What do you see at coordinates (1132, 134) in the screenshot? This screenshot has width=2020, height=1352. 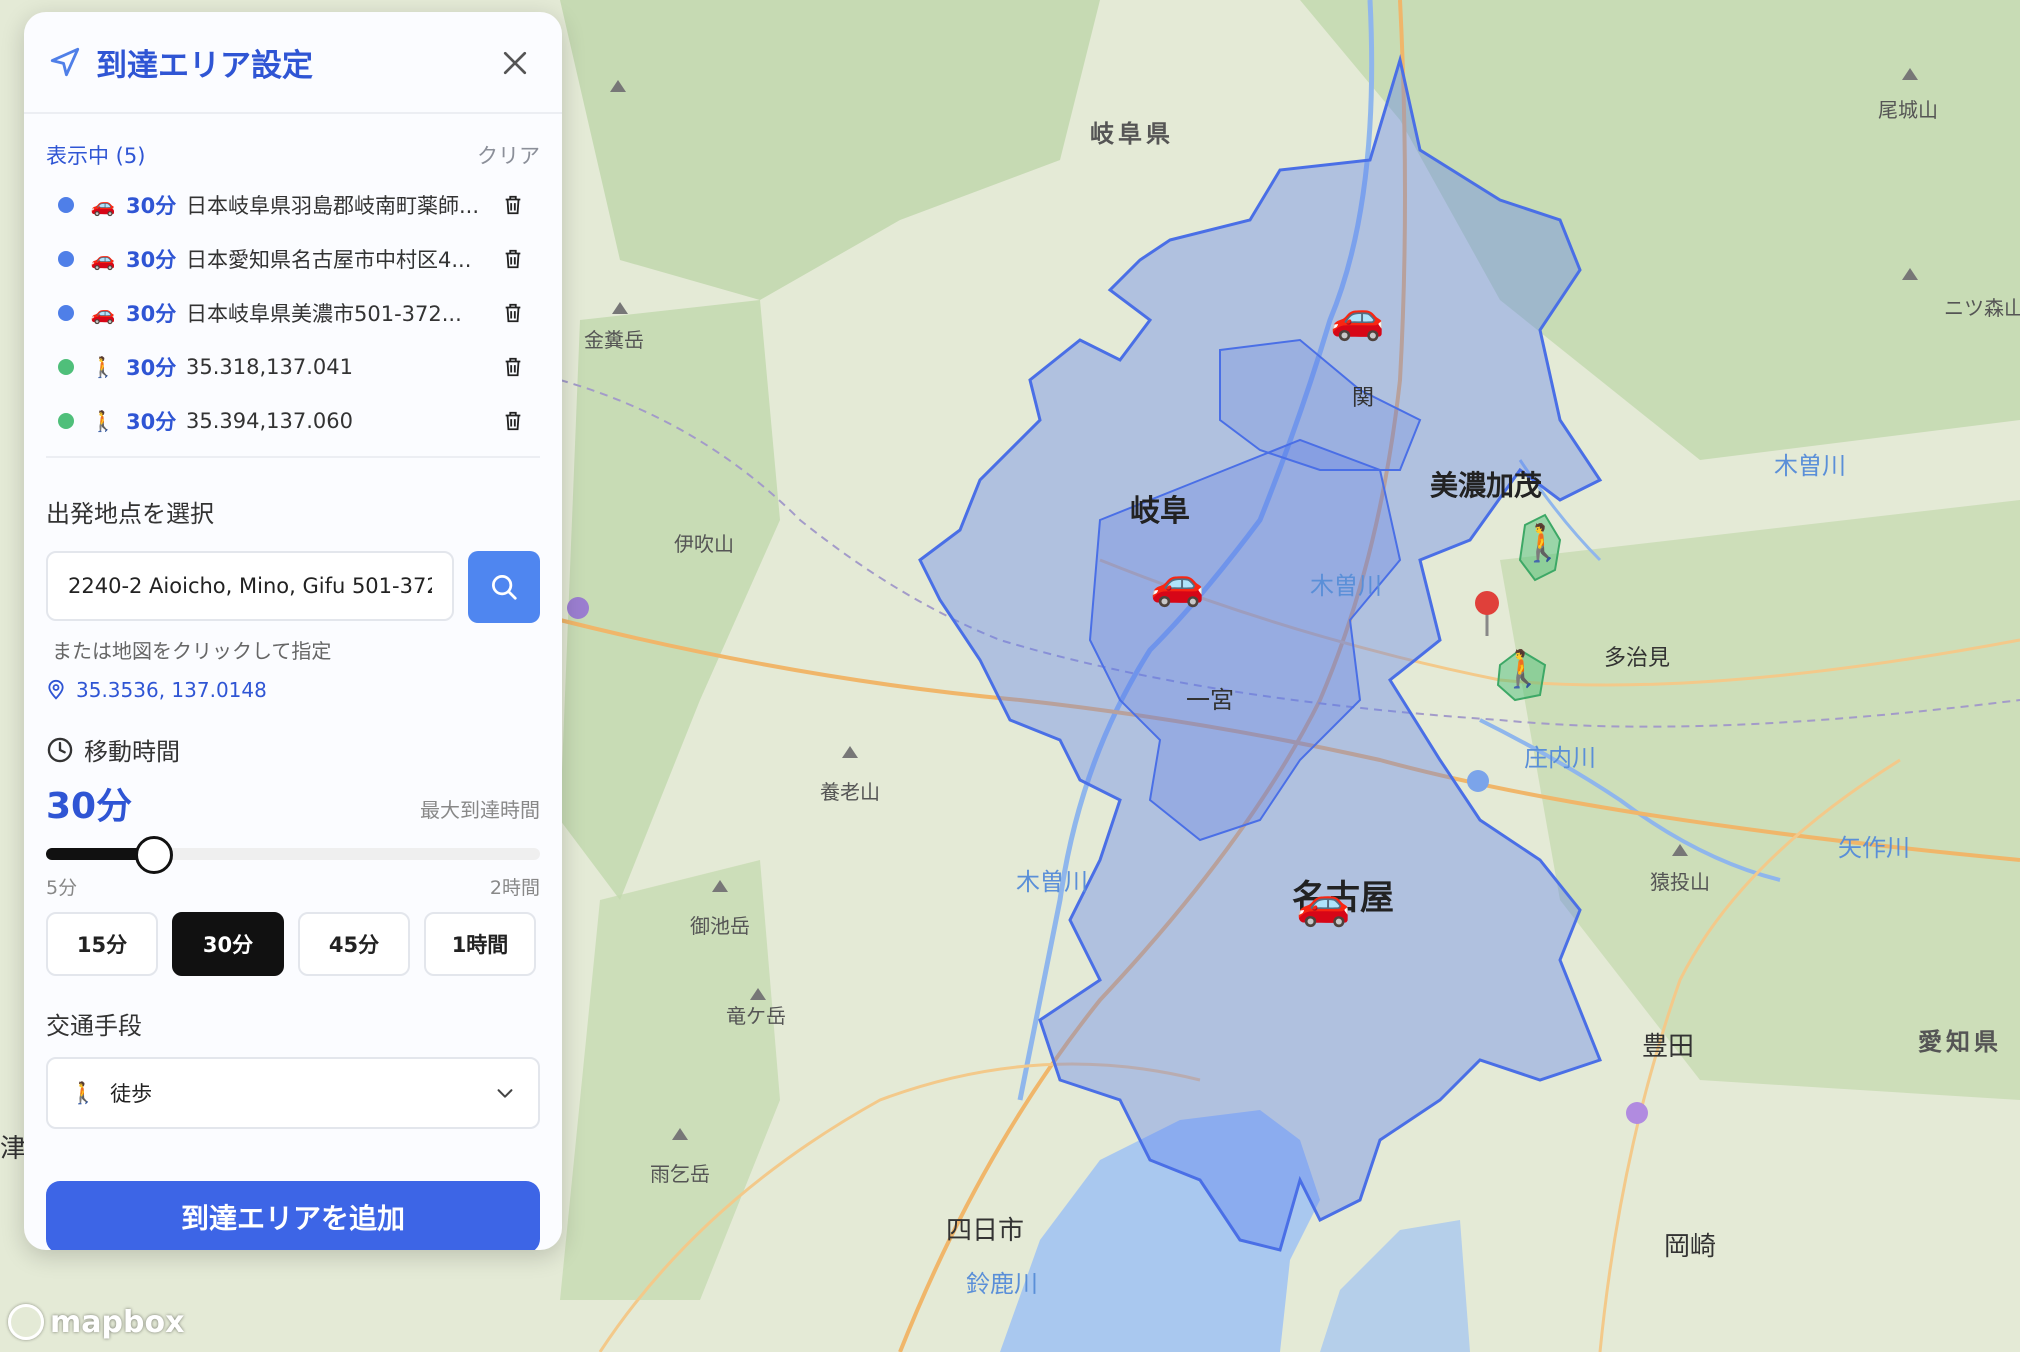 I see `map-label-gifu-pref: 岐阜県` at bounding box center [1132, 134].